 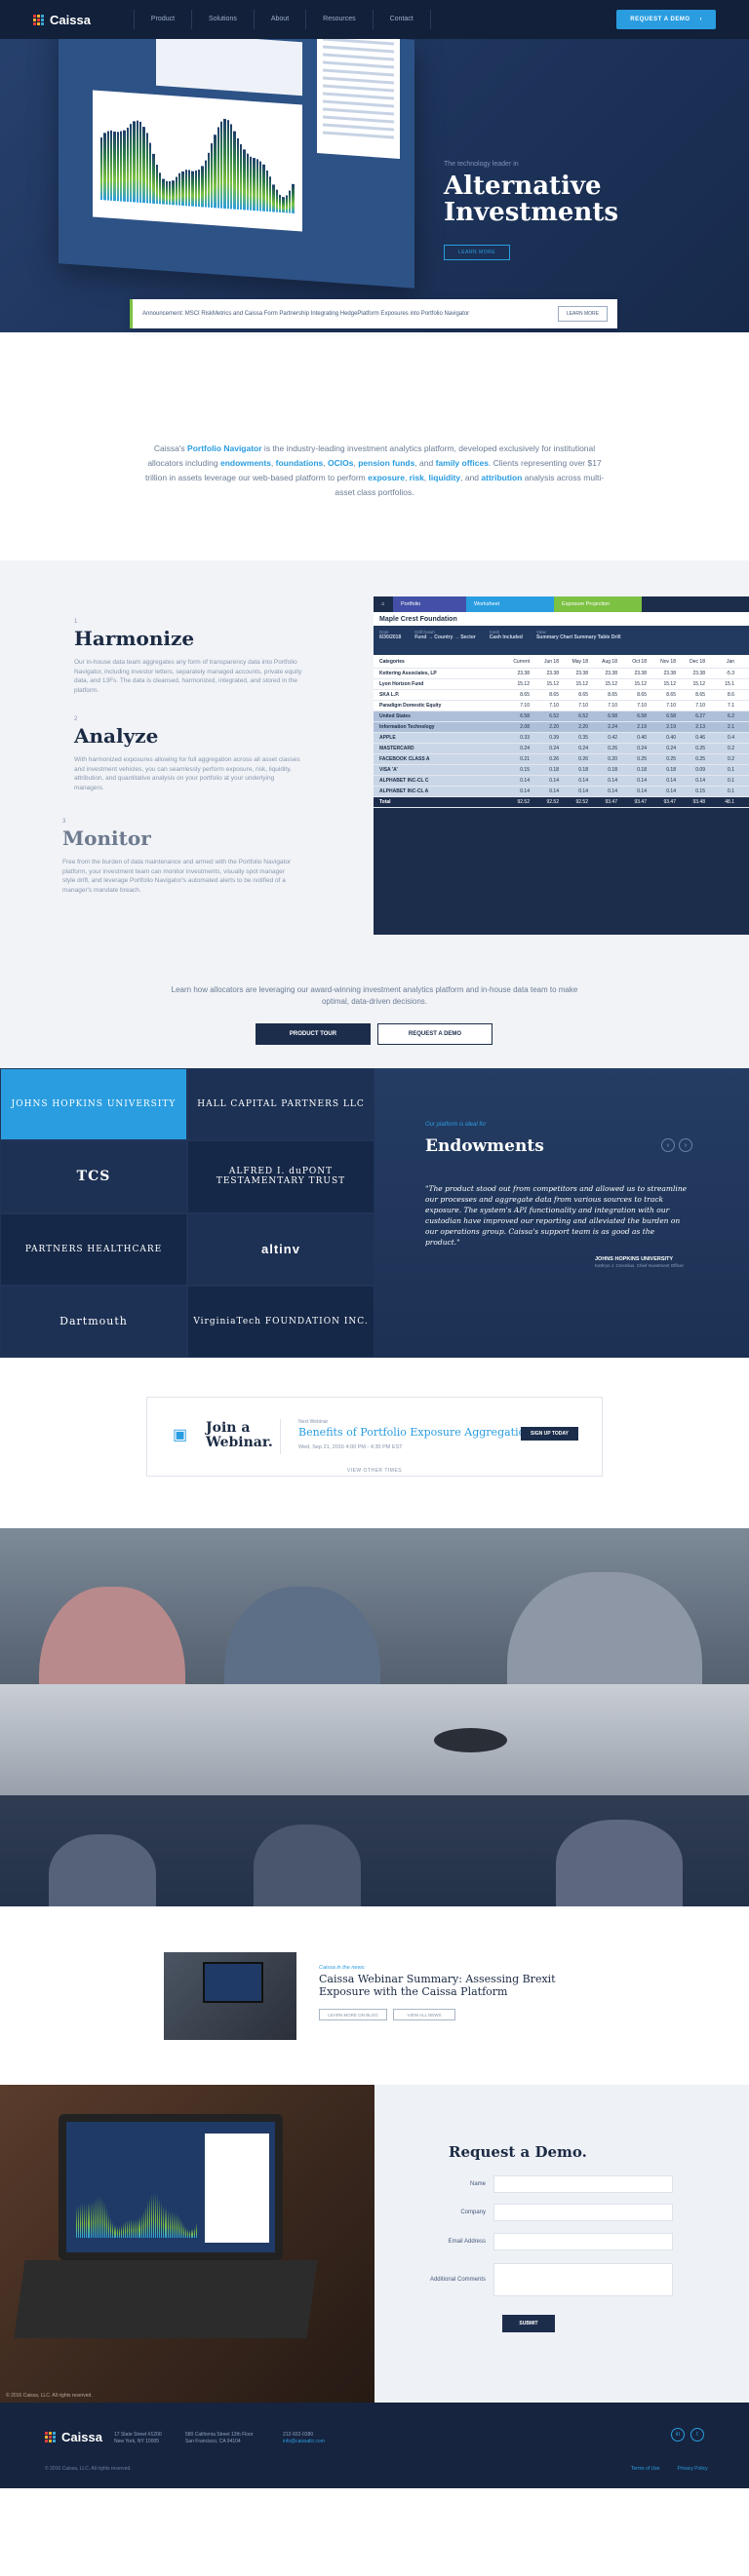 What do you see at coordinates (583, 2241) in the screenshot?
I see `email-input` at bounding box center [583, 2241].